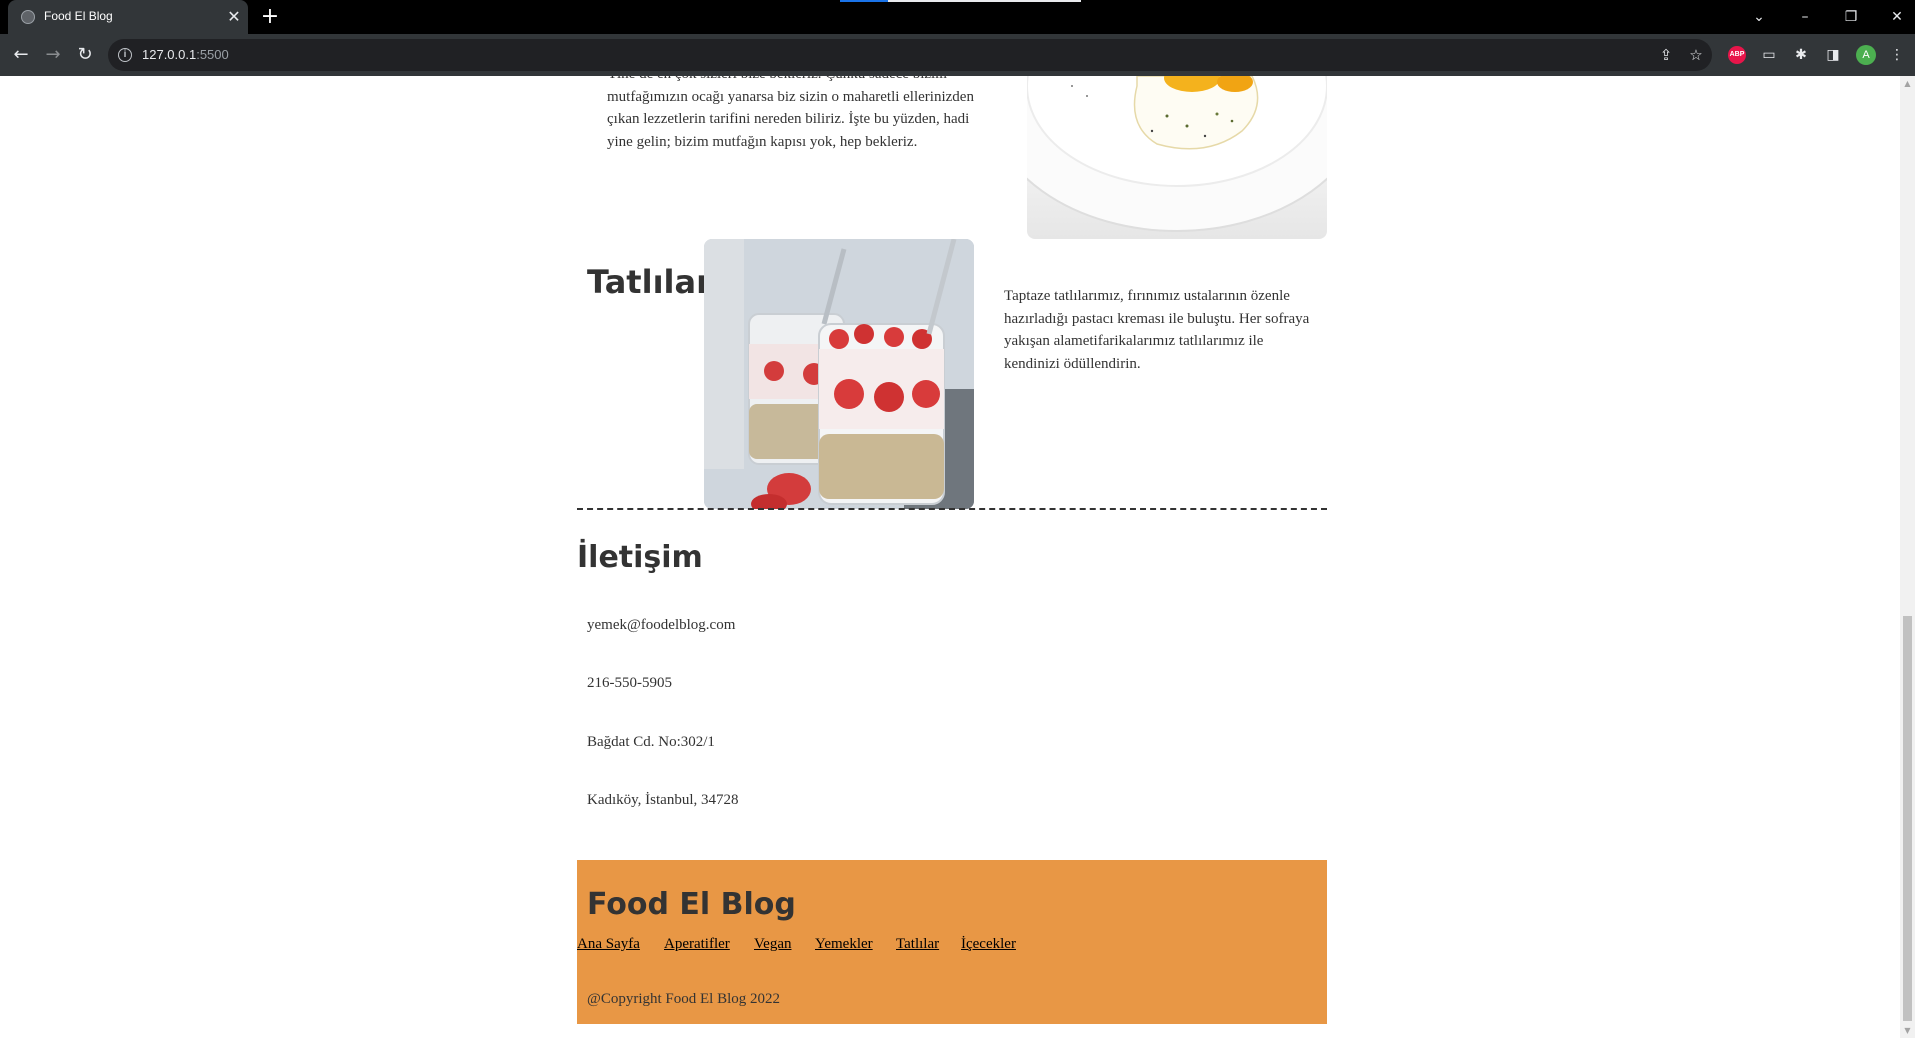 Image resolution: width=1915 pixels, height=1038 pixels. I want to click on profile-avatar: A, so click(1866, 55).